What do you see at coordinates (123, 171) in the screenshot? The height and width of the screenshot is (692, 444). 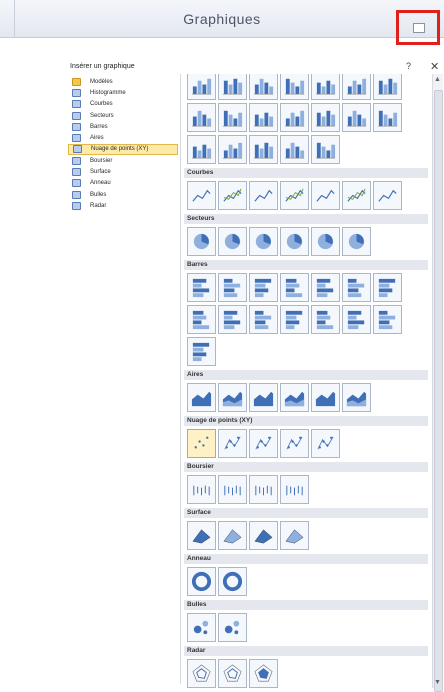 I see `category-item-8: Surface` at bounding box center [123, 171].